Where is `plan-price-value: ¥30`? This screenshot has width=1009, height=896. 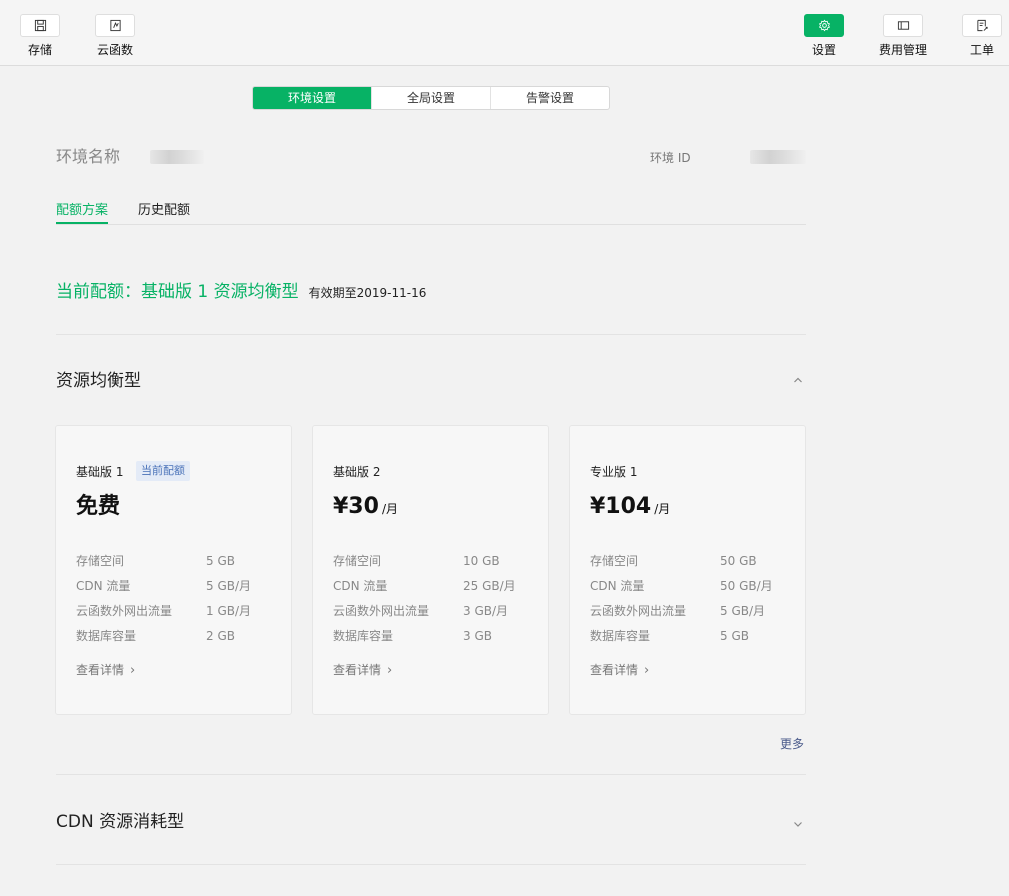 plan-price-value: ¥30 is located at coordinates (356, 506).